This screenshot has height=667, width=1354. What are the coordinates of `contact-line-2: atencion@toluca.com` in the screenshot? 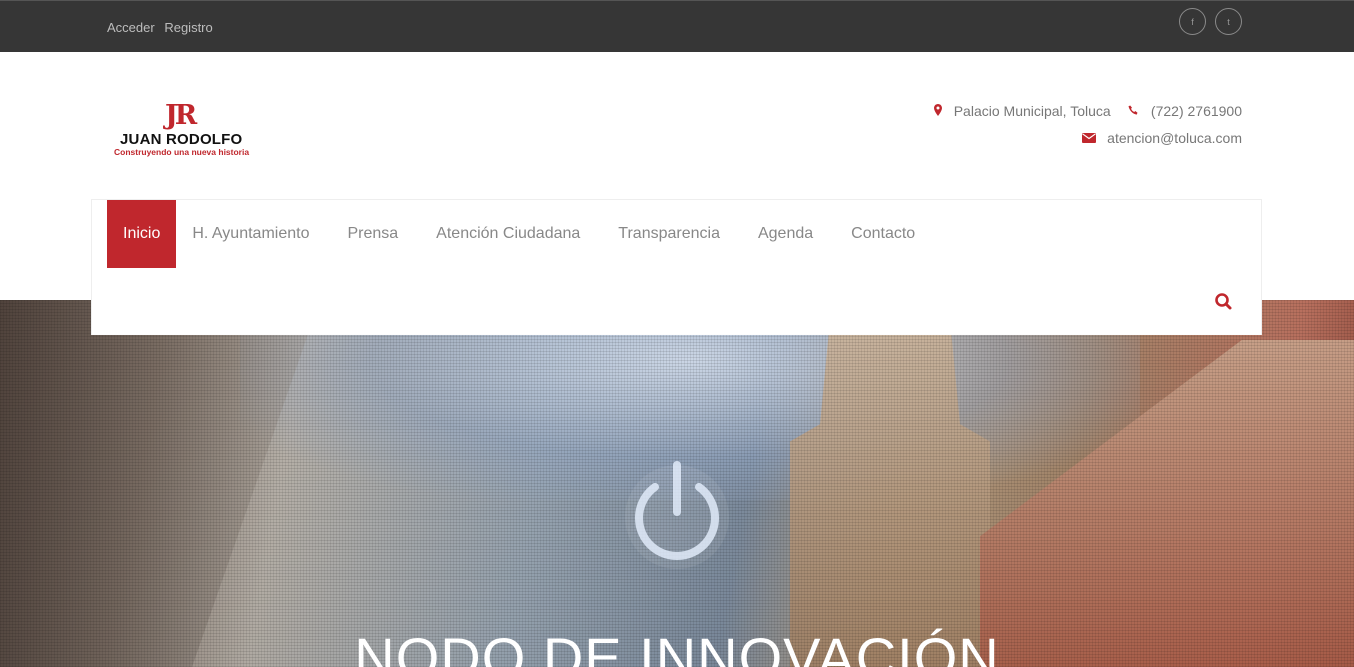 It's located at (1088, 138).